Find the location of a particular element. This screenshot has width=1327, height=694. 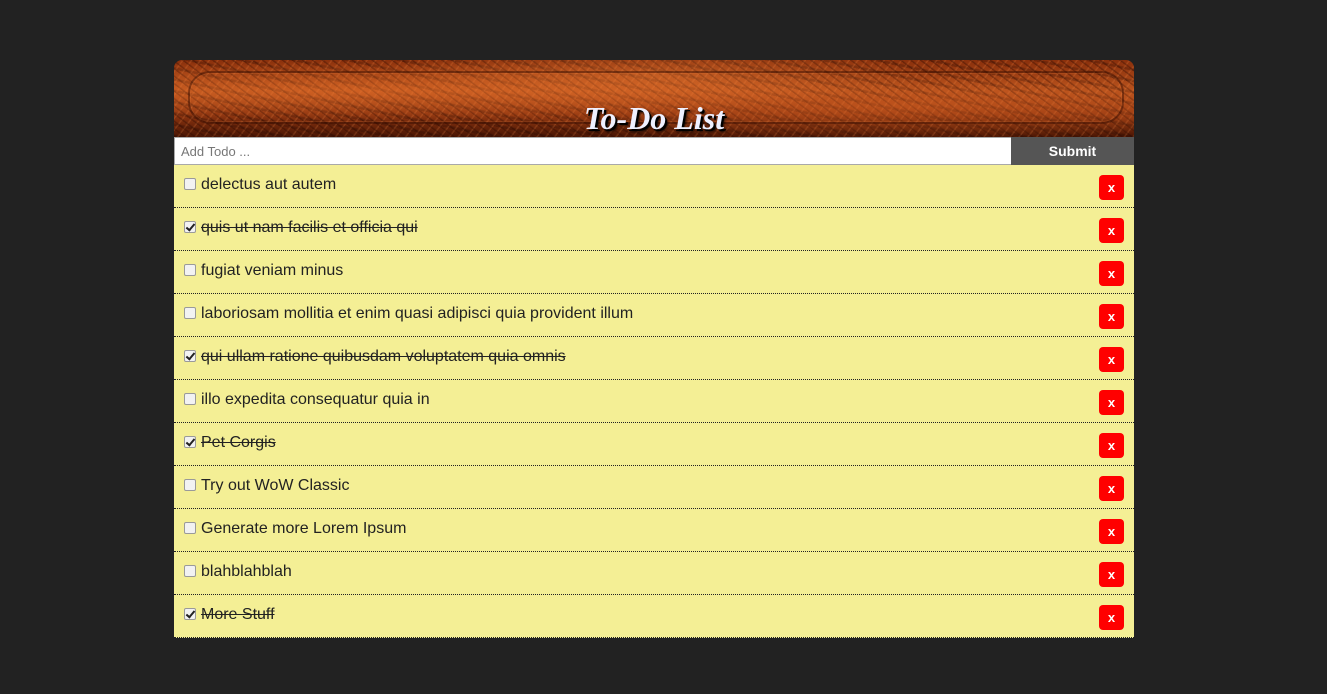

todo-item: blahblahblah x is located at coordinates (654, 573).